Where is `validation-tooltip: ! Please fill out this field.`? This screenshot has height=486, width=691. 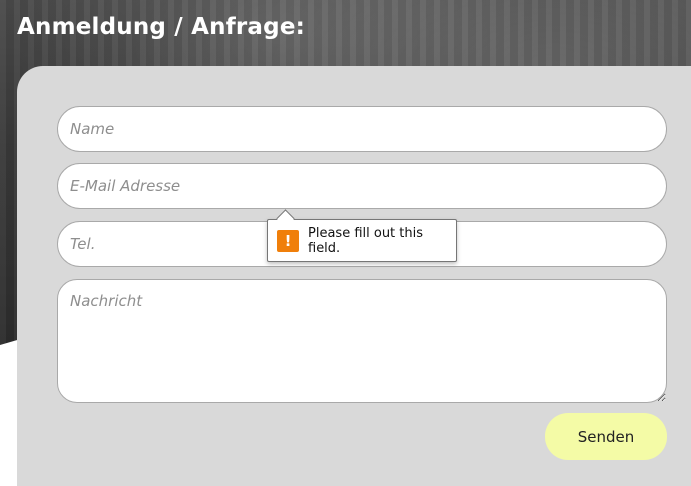
validation-tooltip: ! Please fill out this field. is located at coordinates (362, 235).